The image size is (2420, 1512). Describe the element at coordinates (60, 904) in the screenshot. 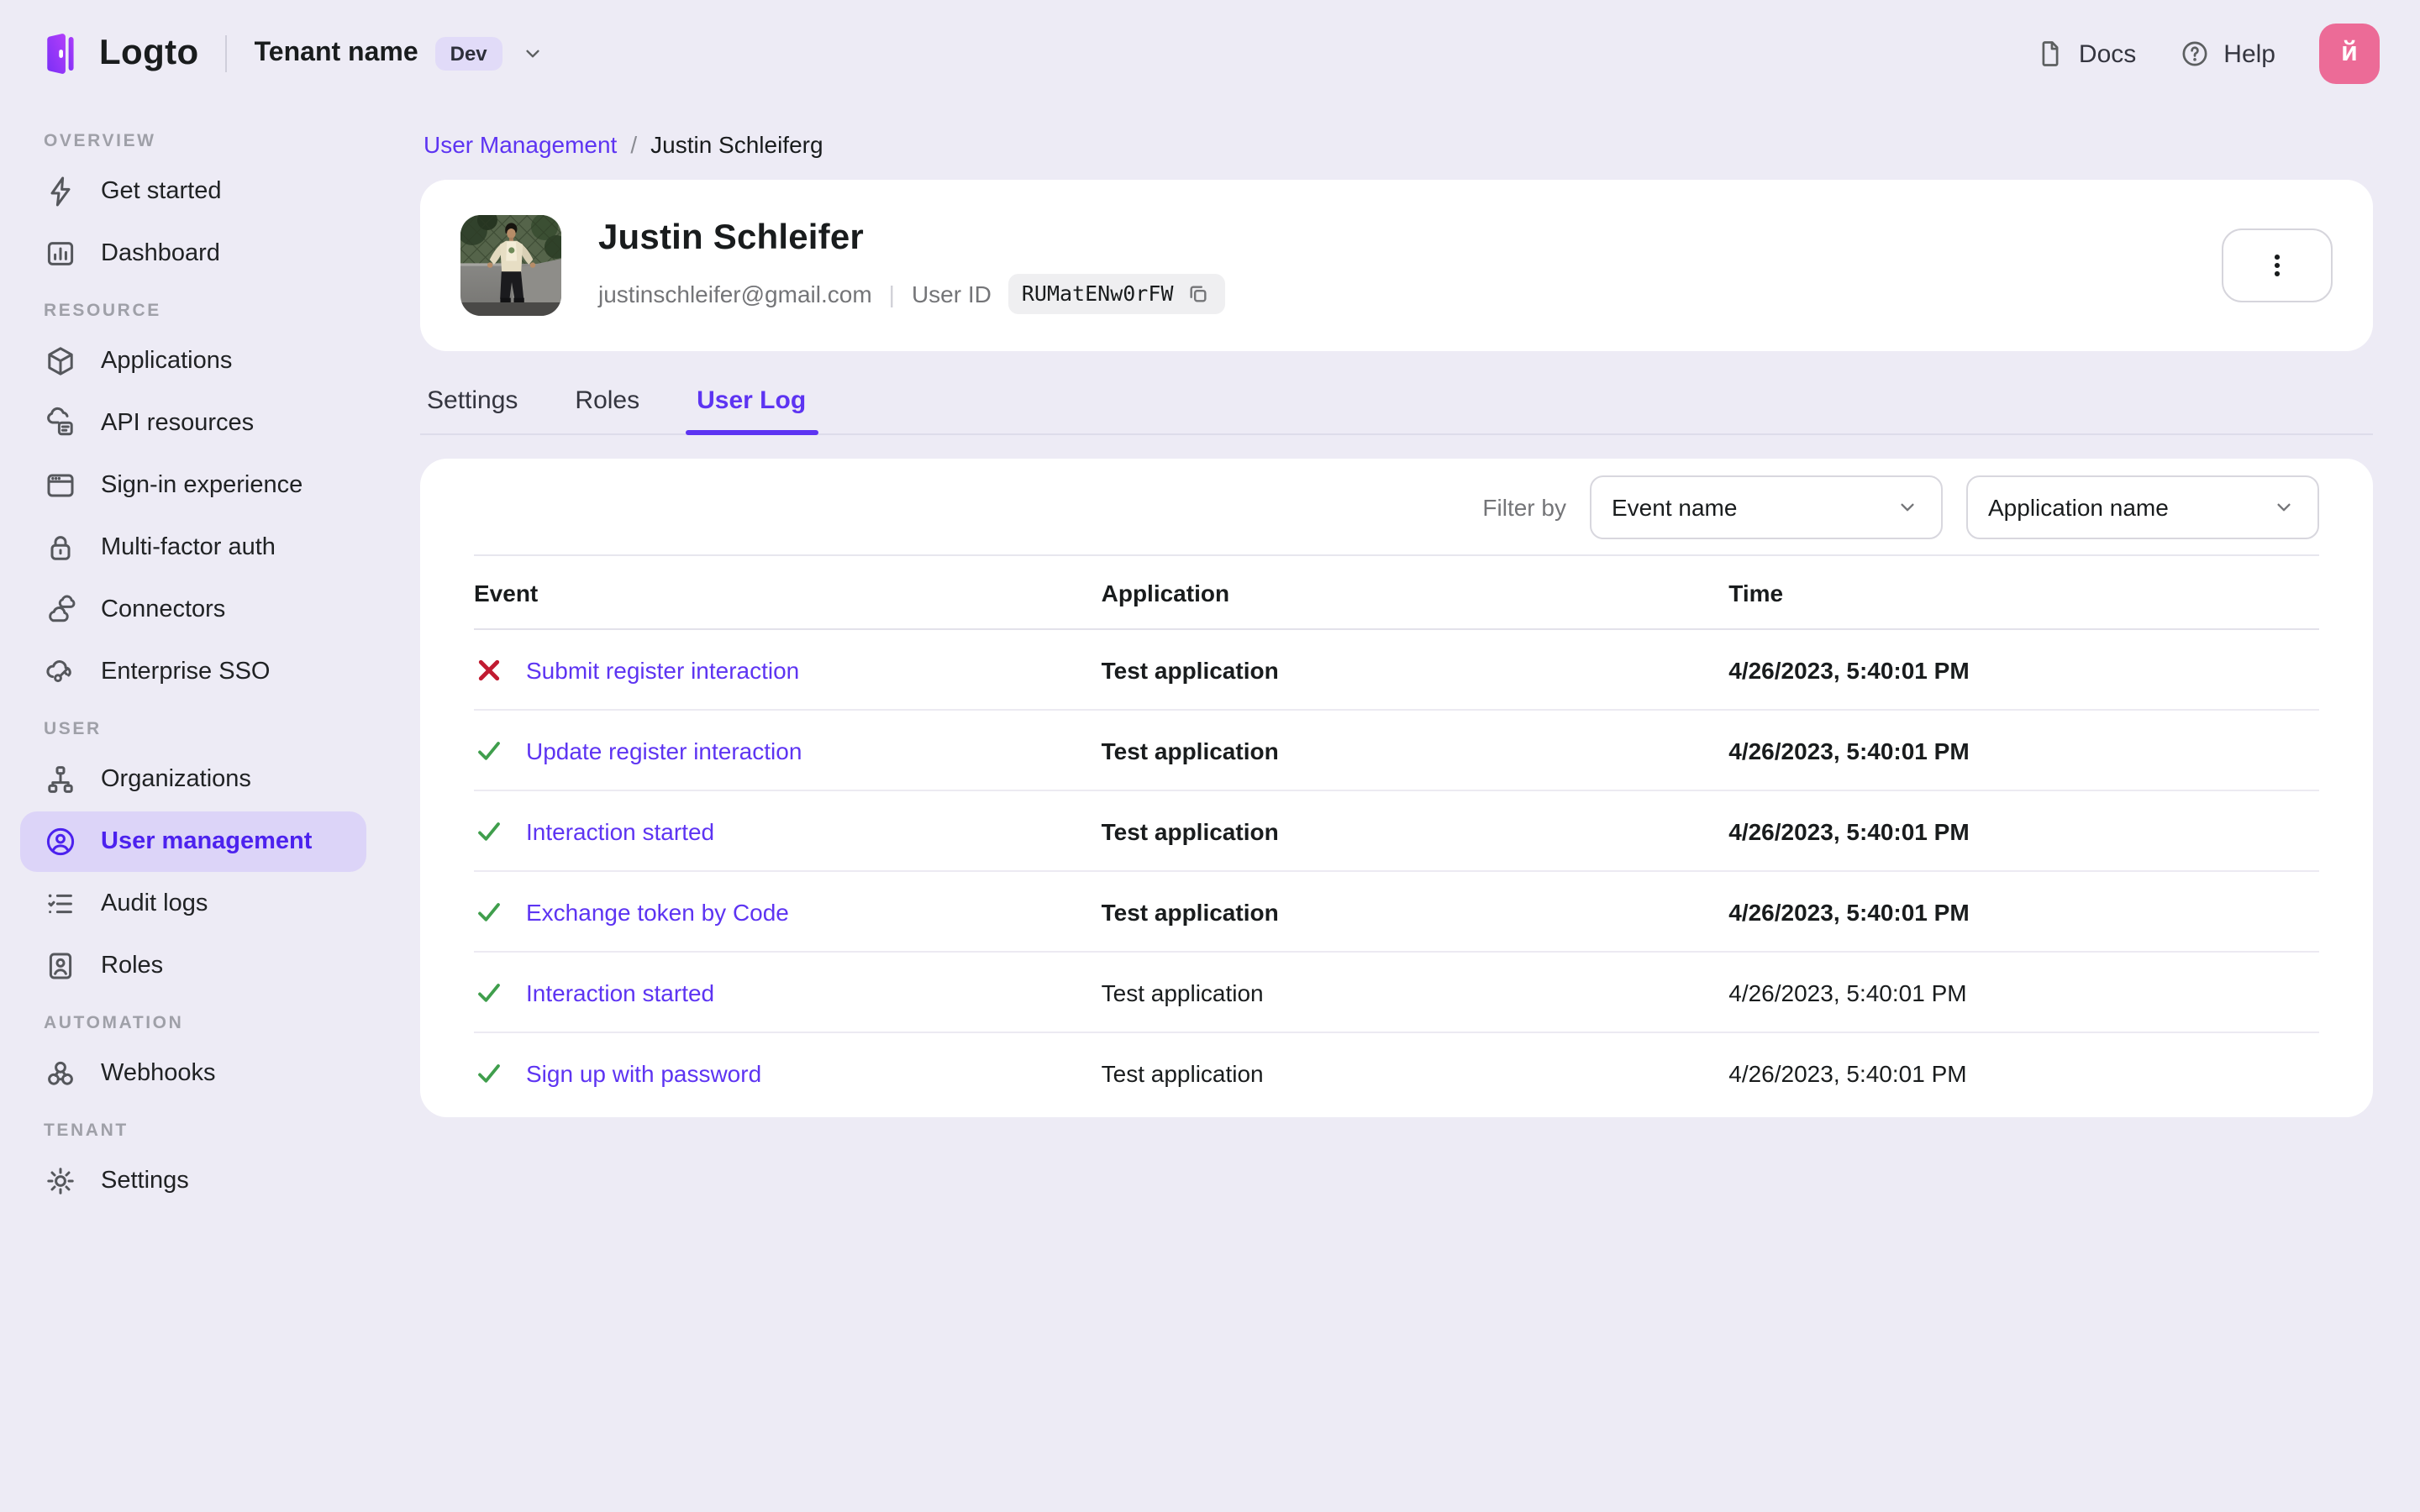

I see `audit-icon` at that location.